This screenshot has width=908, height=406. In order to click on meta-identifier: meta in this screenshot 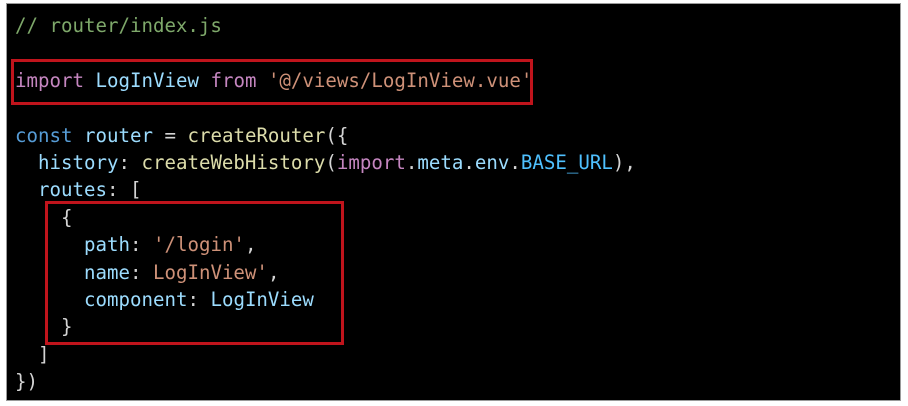, I will do `click(440, 162)`.